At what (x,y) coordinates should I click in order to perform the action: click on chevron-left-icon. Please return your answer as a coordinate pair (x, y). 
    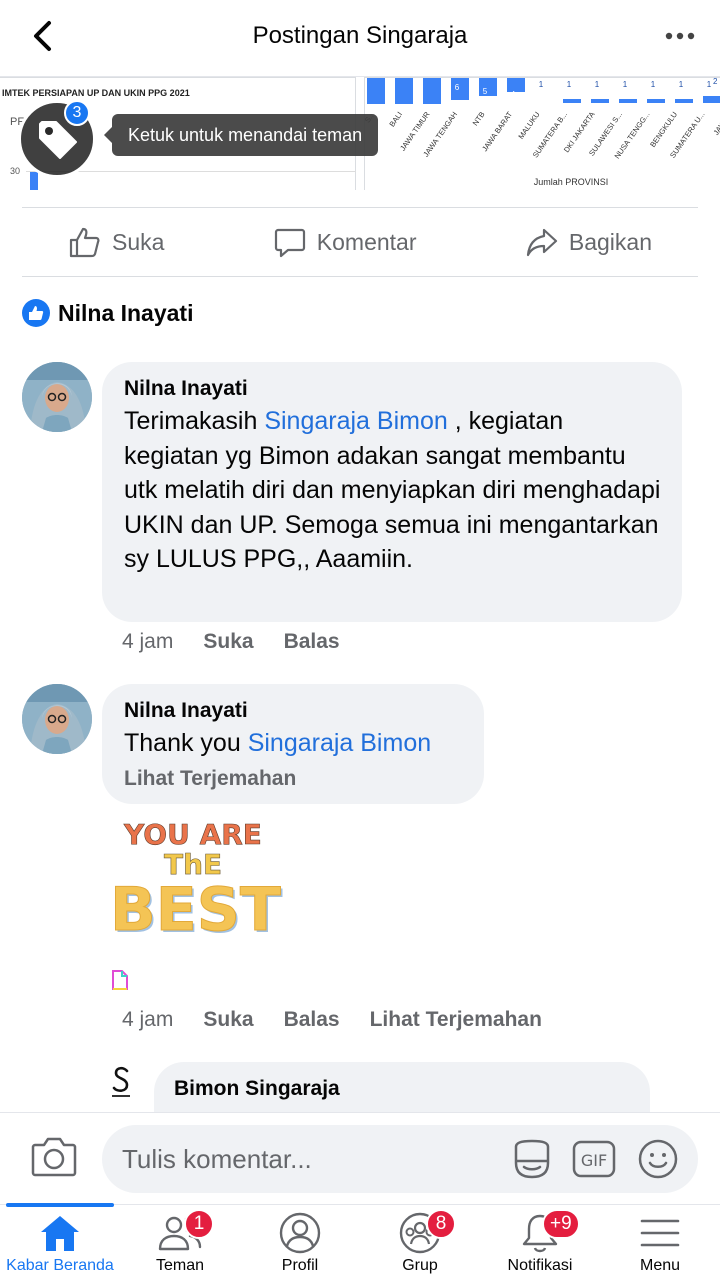
    Looking at the image, I should click on (42, 36).